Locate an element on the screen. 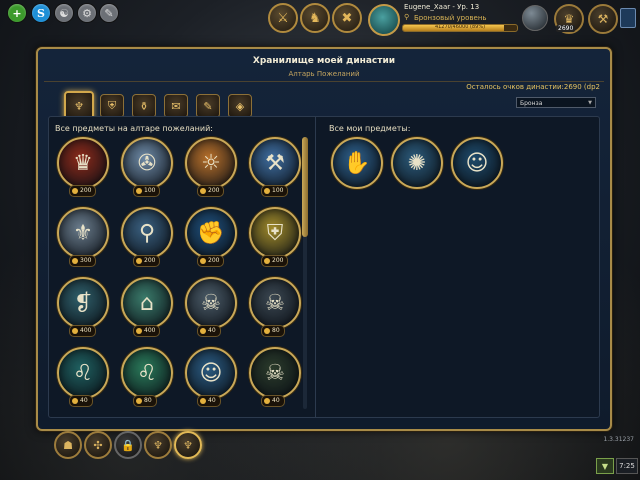 The image size is (640, 480). version-label: 1.3.31237 is located at coordinates (618, 439).